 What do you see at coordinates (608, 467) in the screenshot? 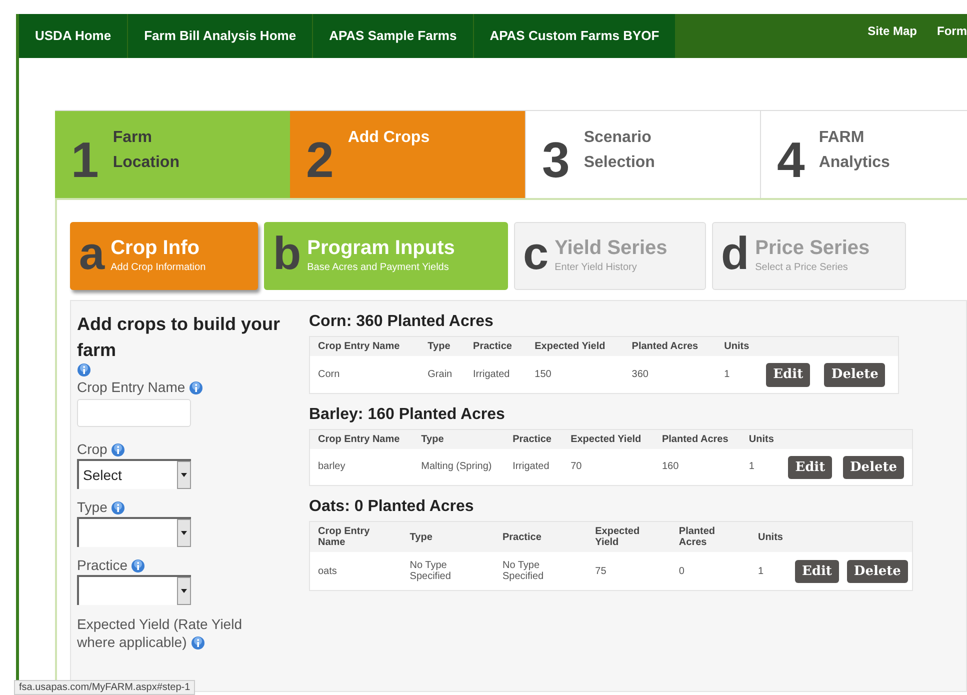
I see `table-cell: 70` at bounding box center [608, 467].